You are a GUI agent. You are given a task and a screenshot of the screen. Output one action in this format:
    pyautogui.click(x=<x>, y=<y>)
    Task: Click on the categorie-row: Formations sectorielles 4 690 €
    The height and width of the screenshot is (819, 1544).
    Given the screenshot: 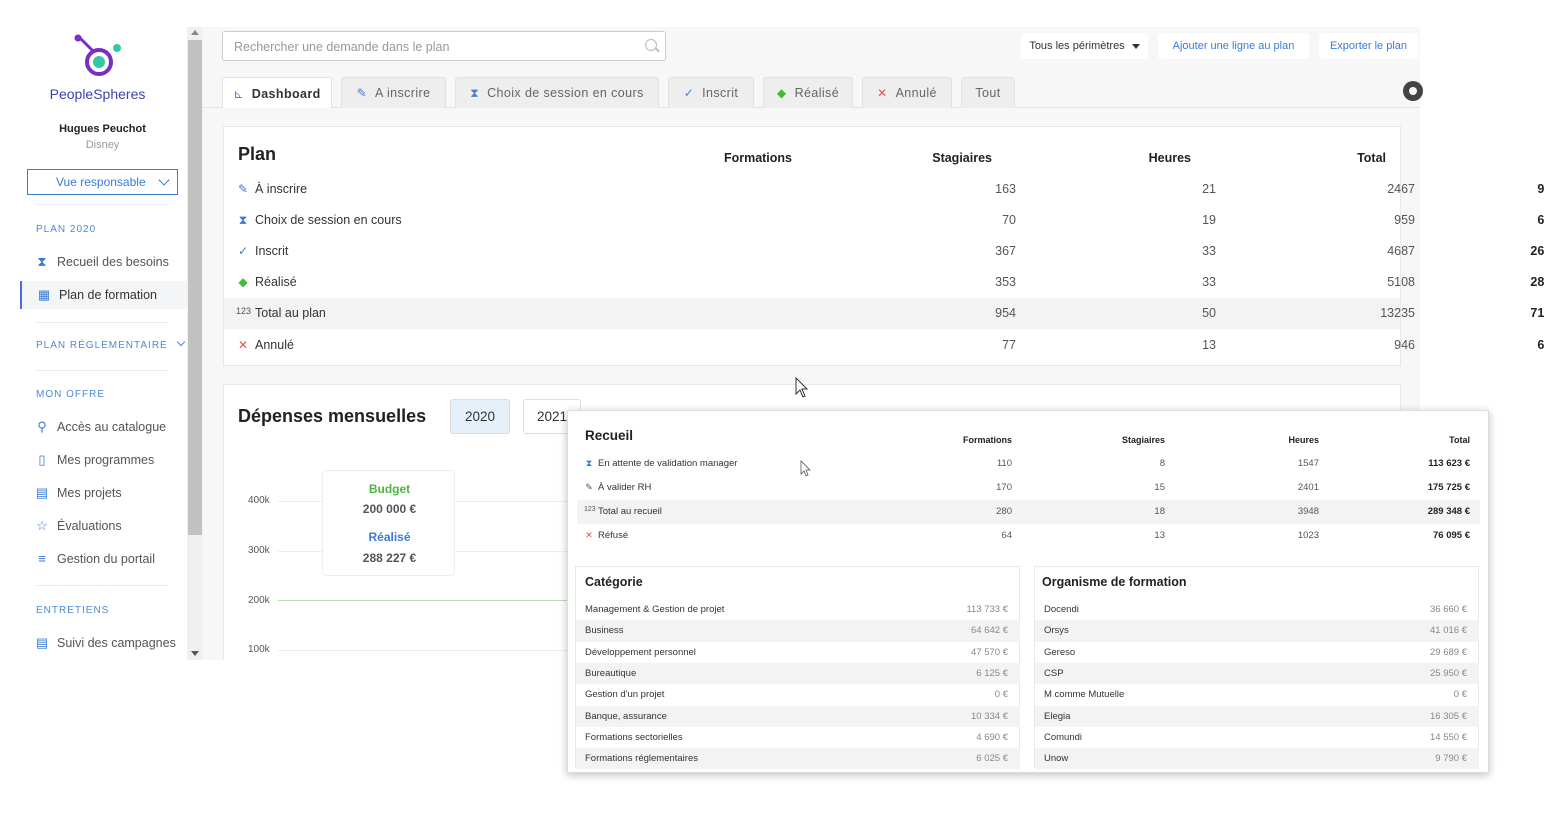 What is the action you would take?
    pyautogui.click(x=798, y=737)
    